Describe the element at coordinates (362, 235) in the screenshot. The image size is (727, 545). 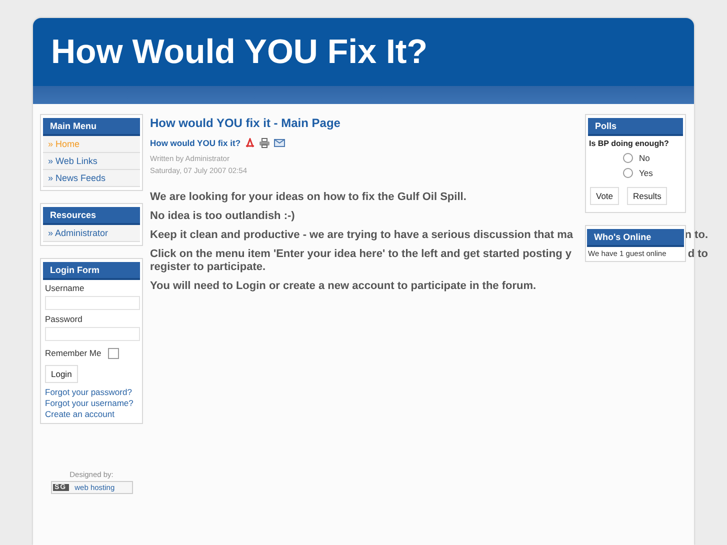
I see `article-text: Keep it clean and productive - we are trying to have a serious discussion that ma` at that location.